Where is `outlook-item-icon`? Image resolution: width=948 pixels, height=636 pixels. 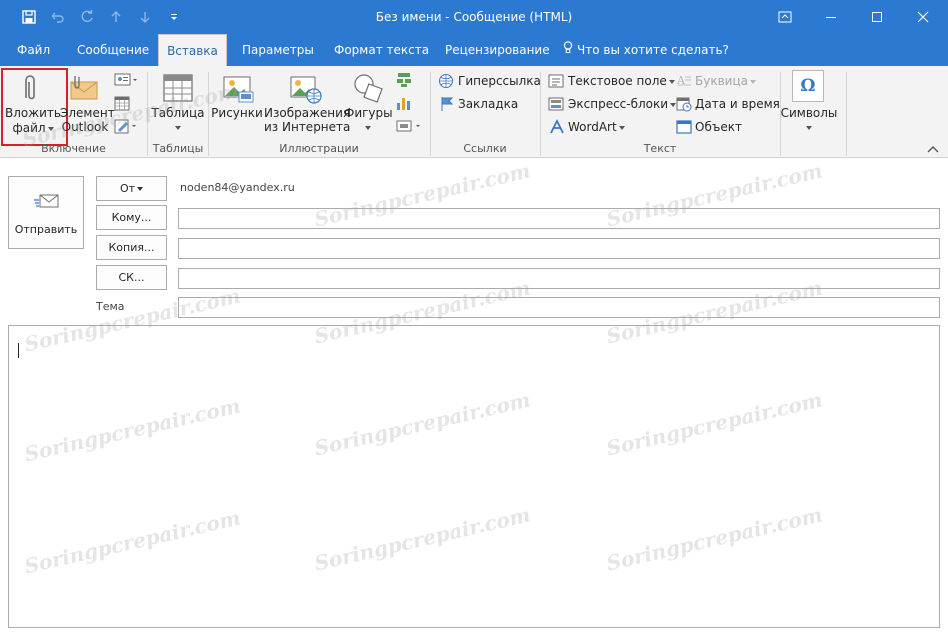 outlook-item-icon is located at coordinates (84, 88).